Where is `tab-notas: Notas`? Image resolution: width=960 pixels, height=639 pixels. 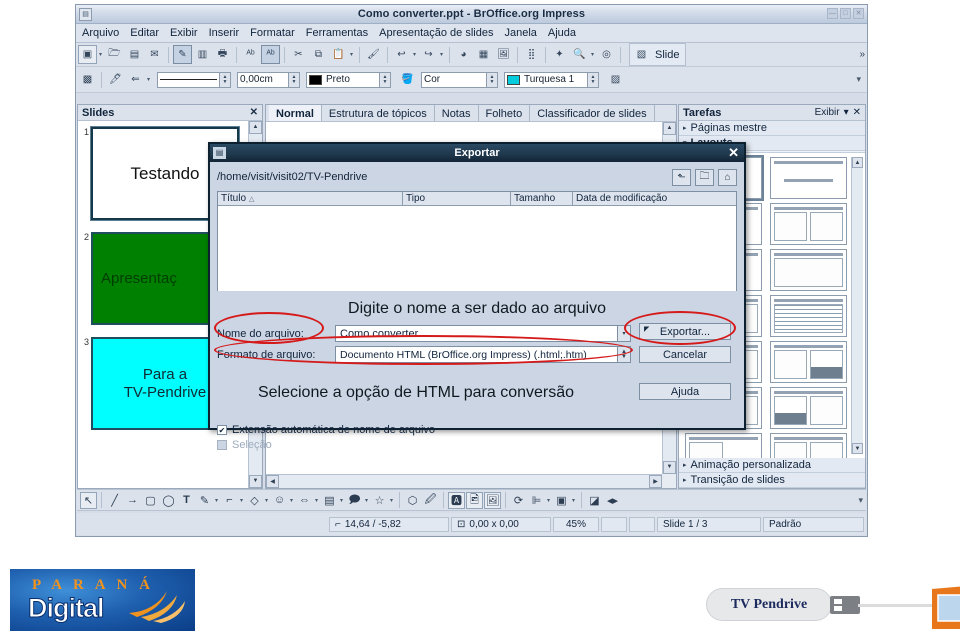
tab-notas: Notas is located at coordinates (457, 113).